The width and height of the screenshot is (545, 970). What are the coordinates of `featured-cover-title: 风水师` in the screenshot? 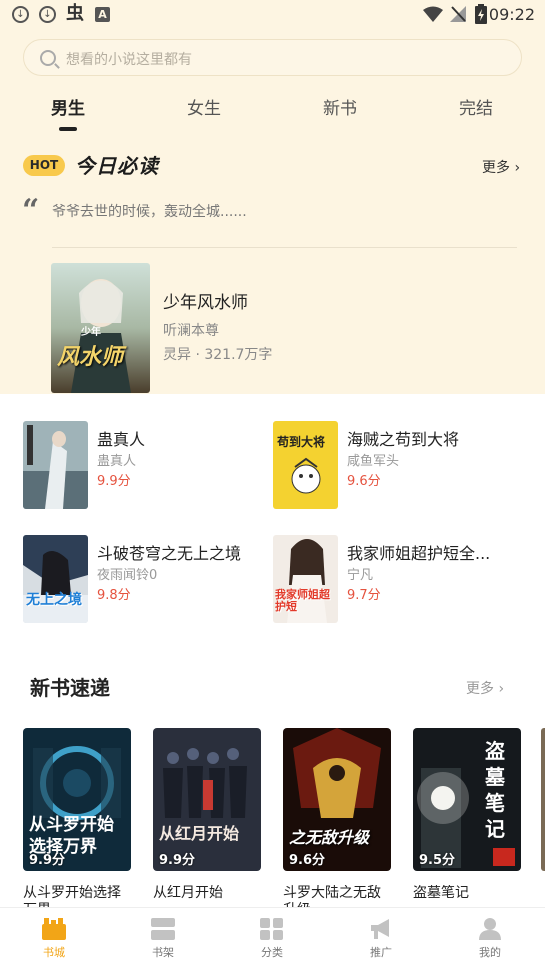 It's located at (90, 357).